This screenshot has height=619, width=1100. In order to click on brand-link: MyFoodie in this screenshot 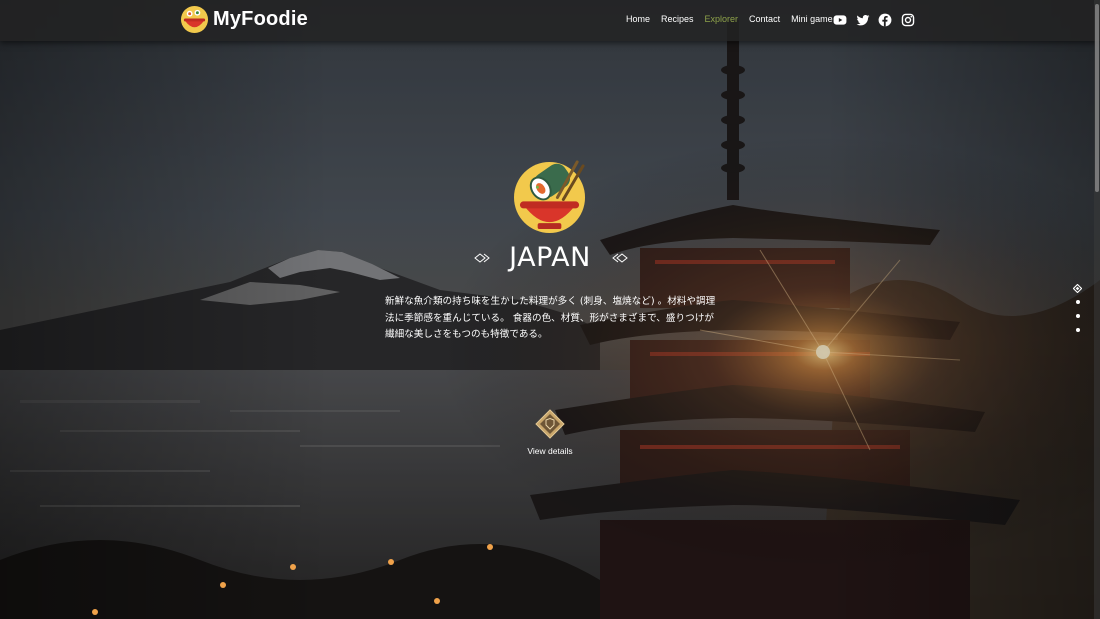, I will do `click(244, 19)`.